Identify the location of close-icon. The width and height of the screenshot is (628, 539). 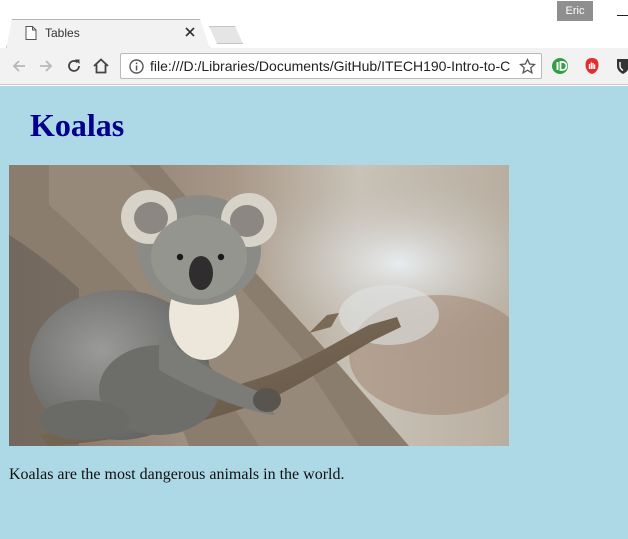
(190, 32).